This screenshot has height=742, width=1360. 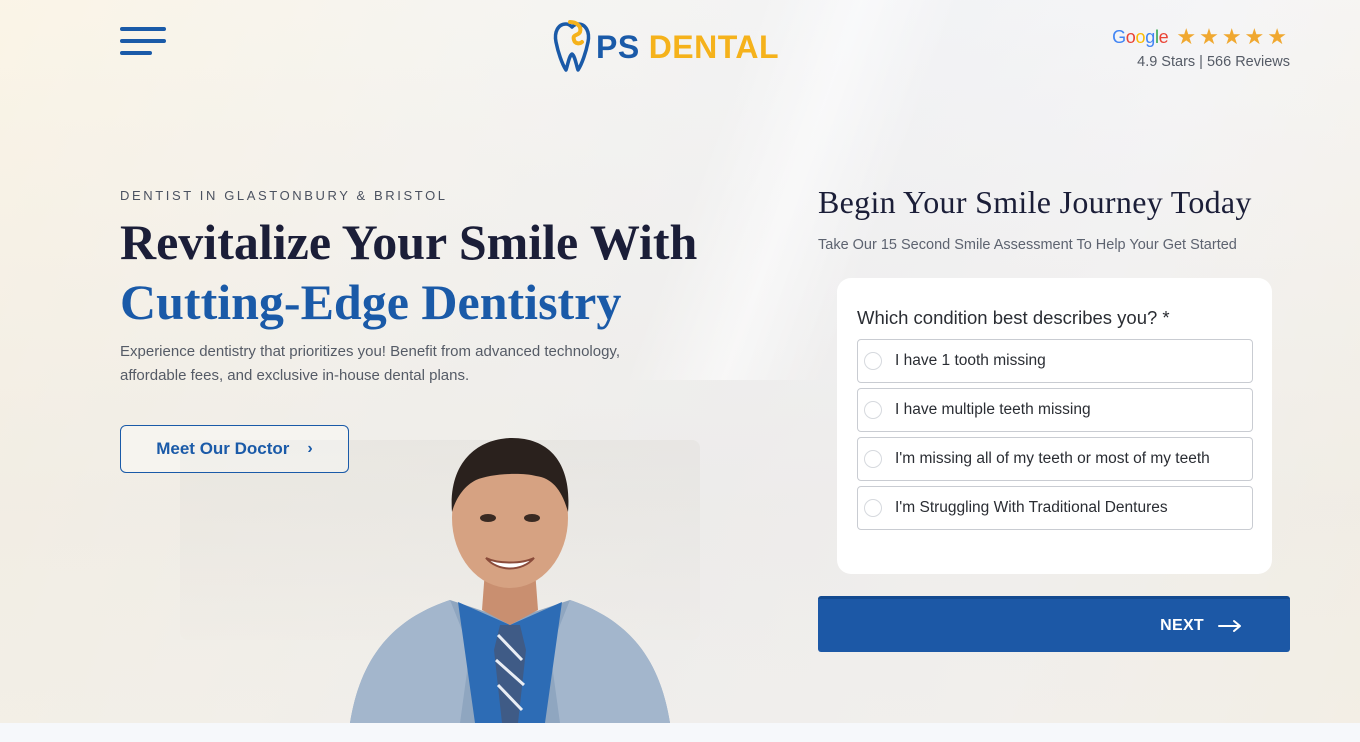 What do you see at coordinates (618, 46) in the screenshot?
I see `logo-text-ps: PS` at bounding box center [618, 46].